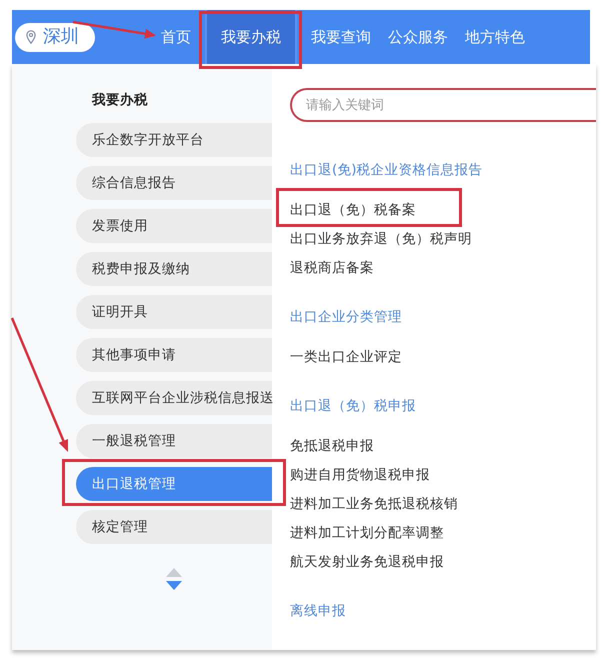 This screenshot has width=610, height=665. What do you see at coordinates (332, 268) in the screenshot?
I see `service-link: 退税商店备案` at bounding box center [332, 268].